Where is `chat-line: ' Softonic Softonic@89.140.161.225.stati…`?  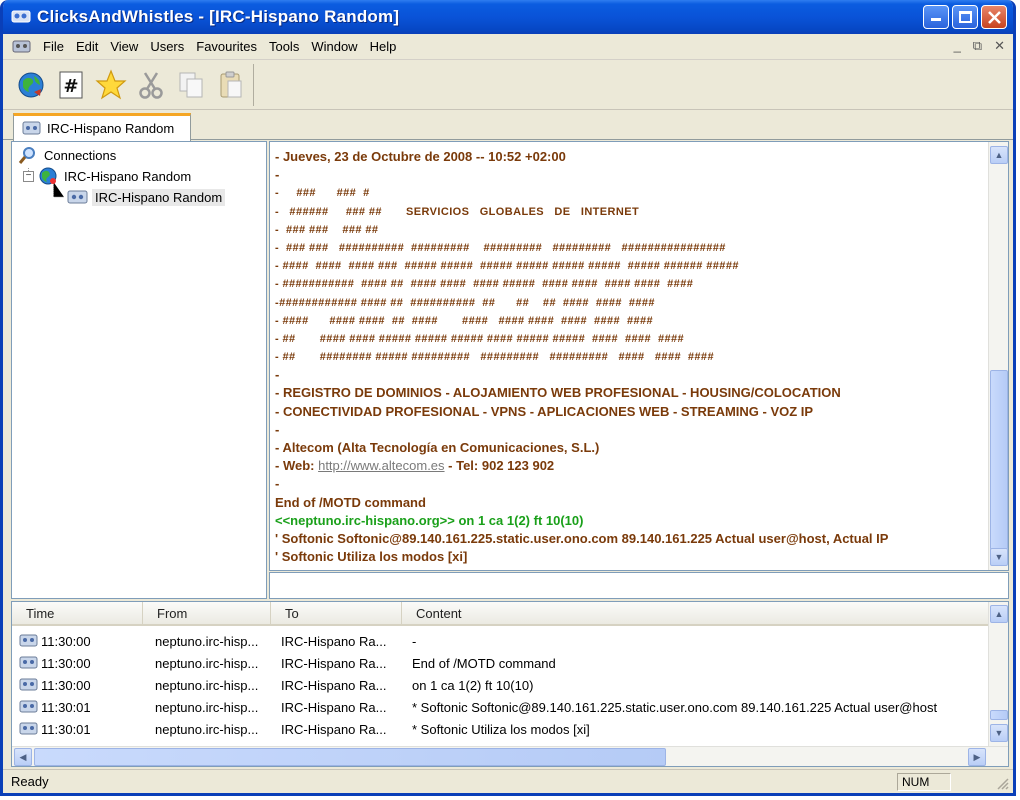 chat-line: ' Softonic Softonic@89.140.161.225.stati… is located at coordinates (582, 538).